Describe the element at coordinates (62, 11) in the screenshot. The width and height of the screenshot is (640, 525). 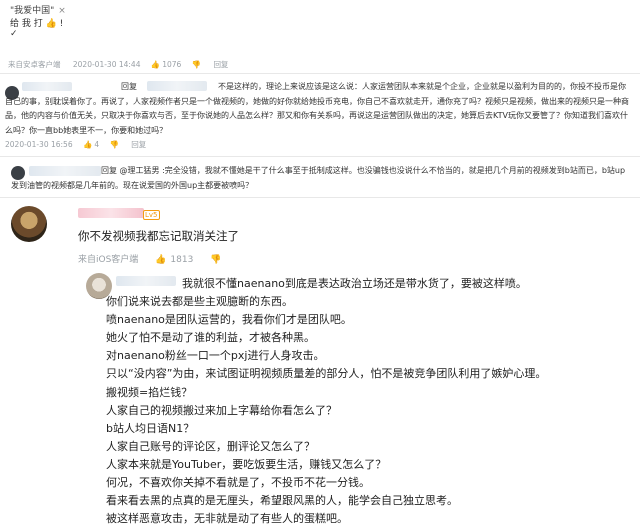
I see `close-mark: ×` at that location.